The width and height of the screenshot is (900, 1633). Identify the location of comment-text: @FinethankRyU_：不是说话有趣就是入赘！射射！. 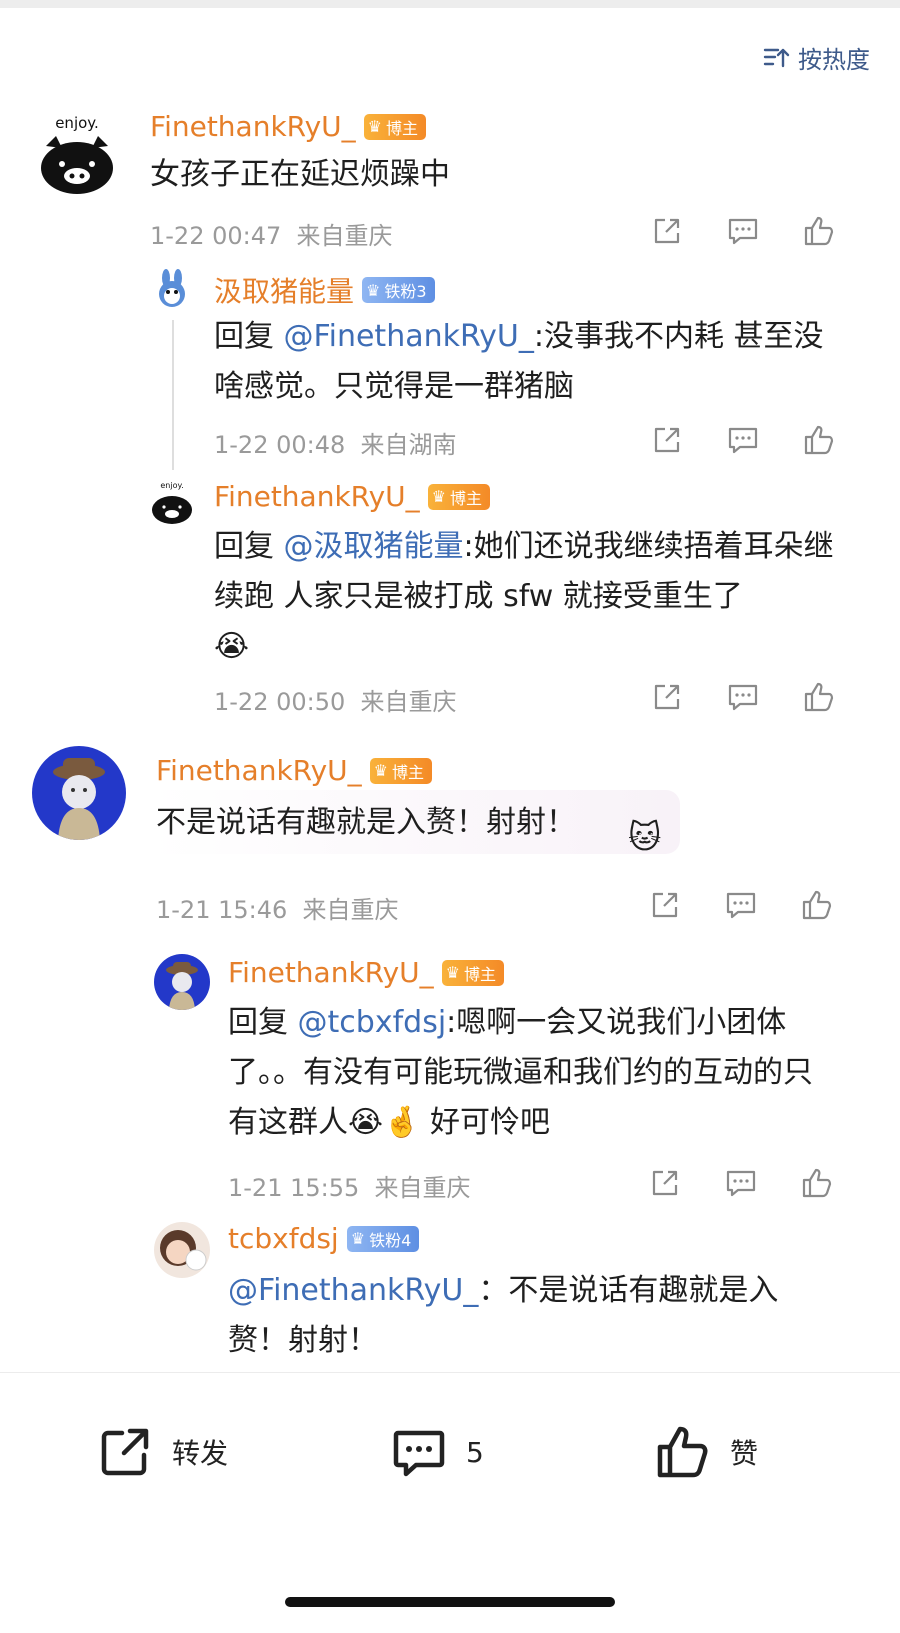
(503, 1315).